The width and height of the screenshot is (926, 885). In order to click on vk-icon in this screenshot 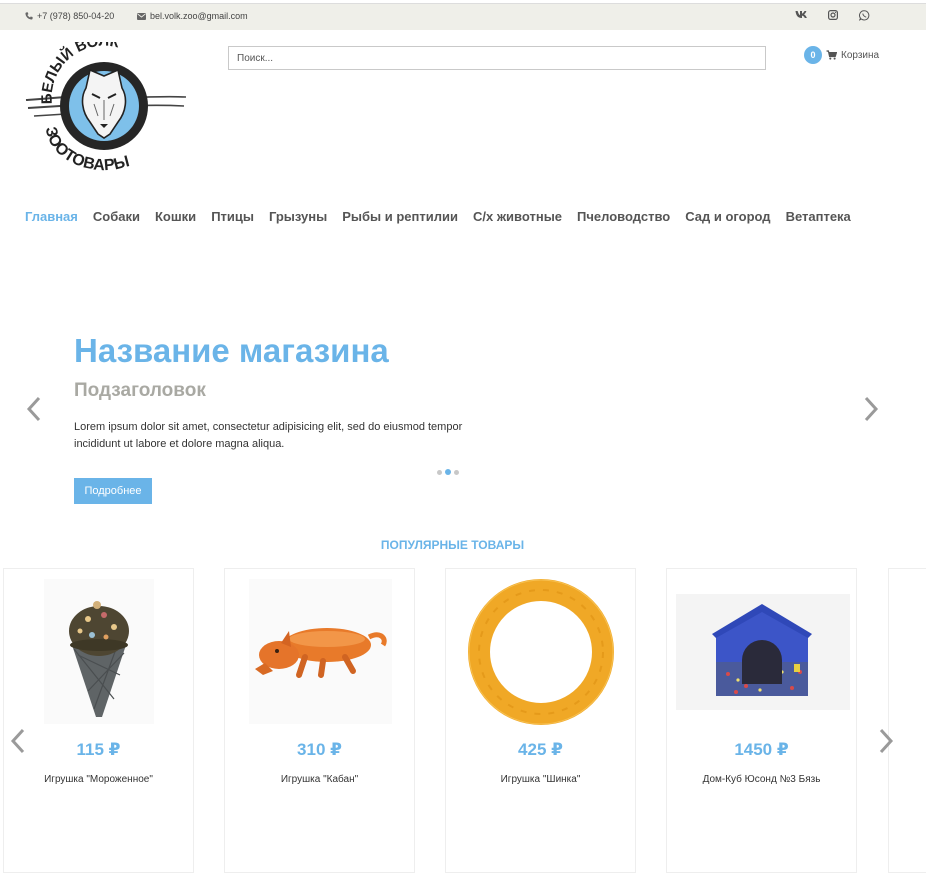, I will do `click(801, 16)`.